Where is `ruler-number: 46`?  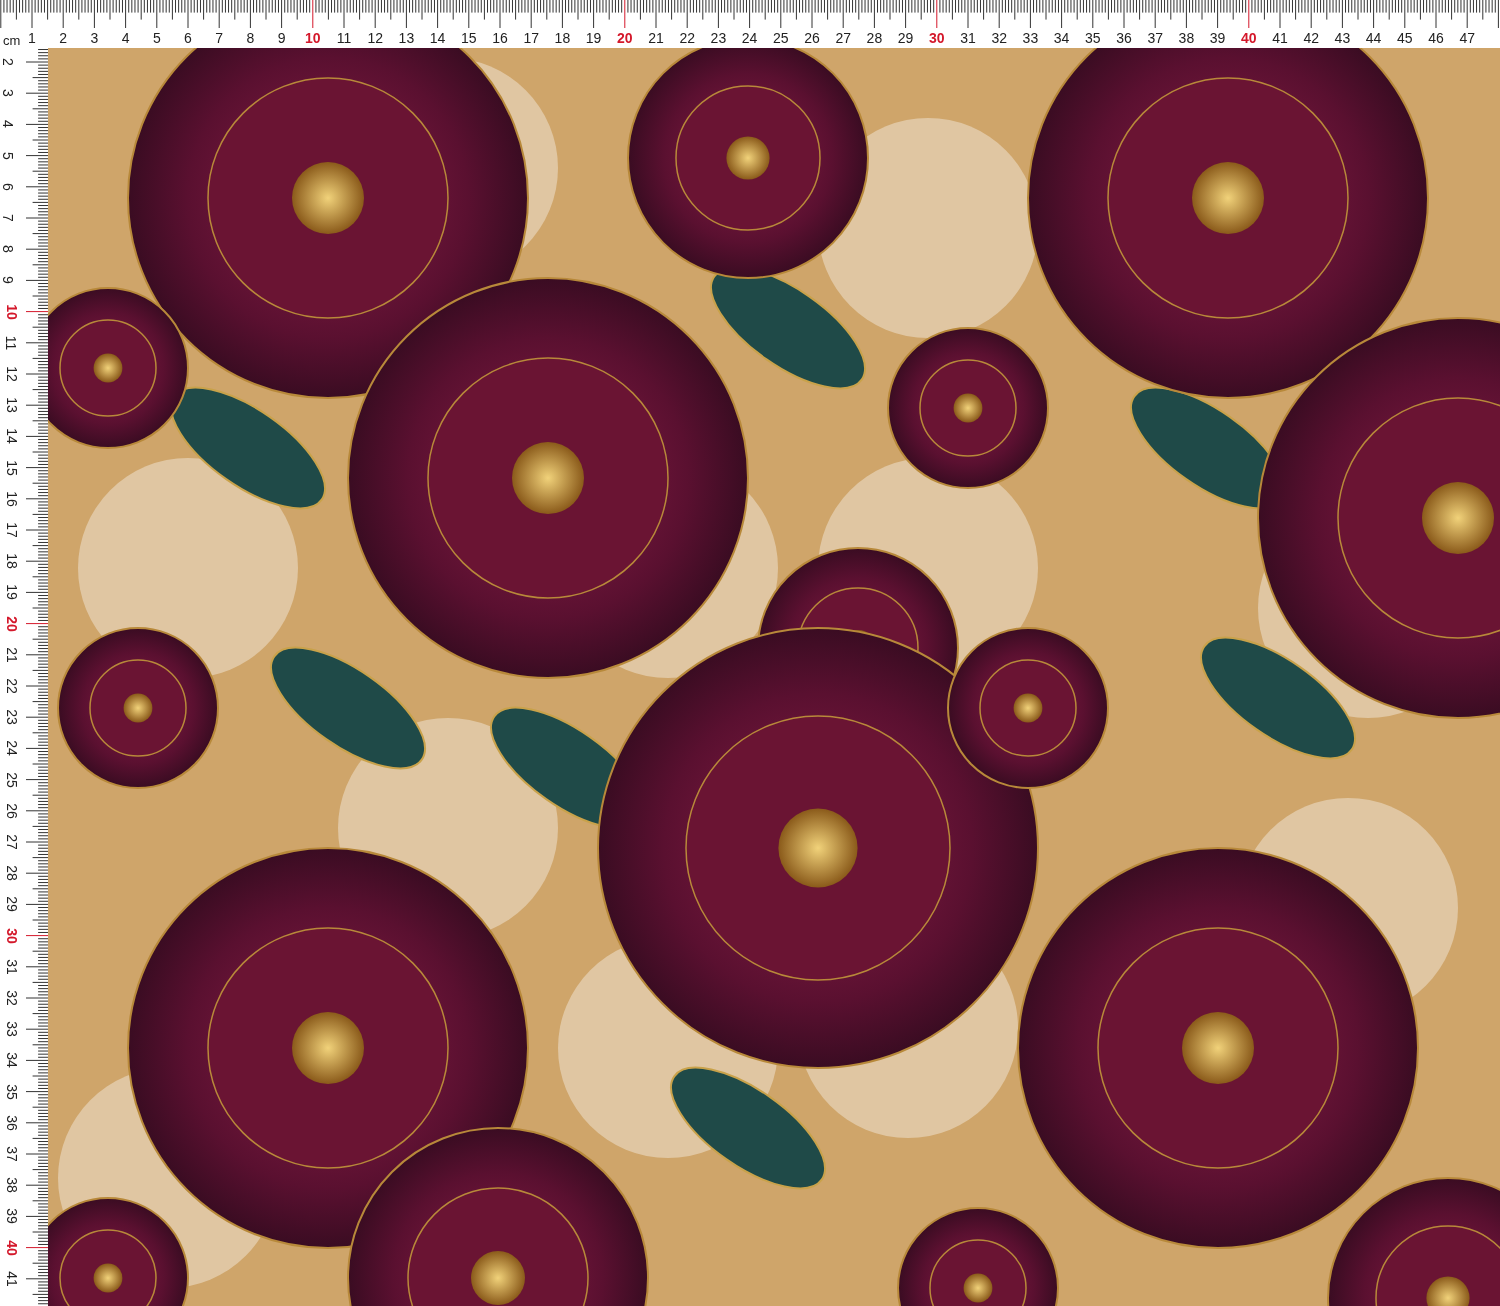
ruler-number: 46 is located at coordinates (1436, 38).